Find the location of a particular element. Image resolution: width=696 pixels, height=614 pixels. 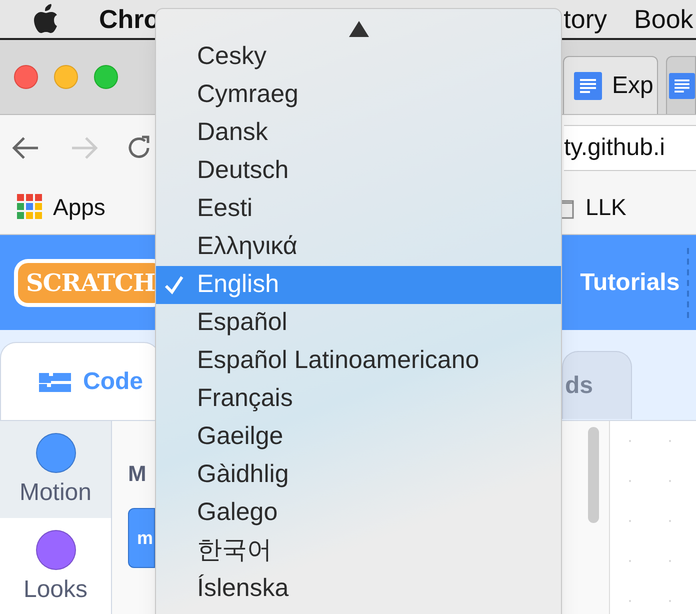

apple-icon is located at coordinates (46, 19).